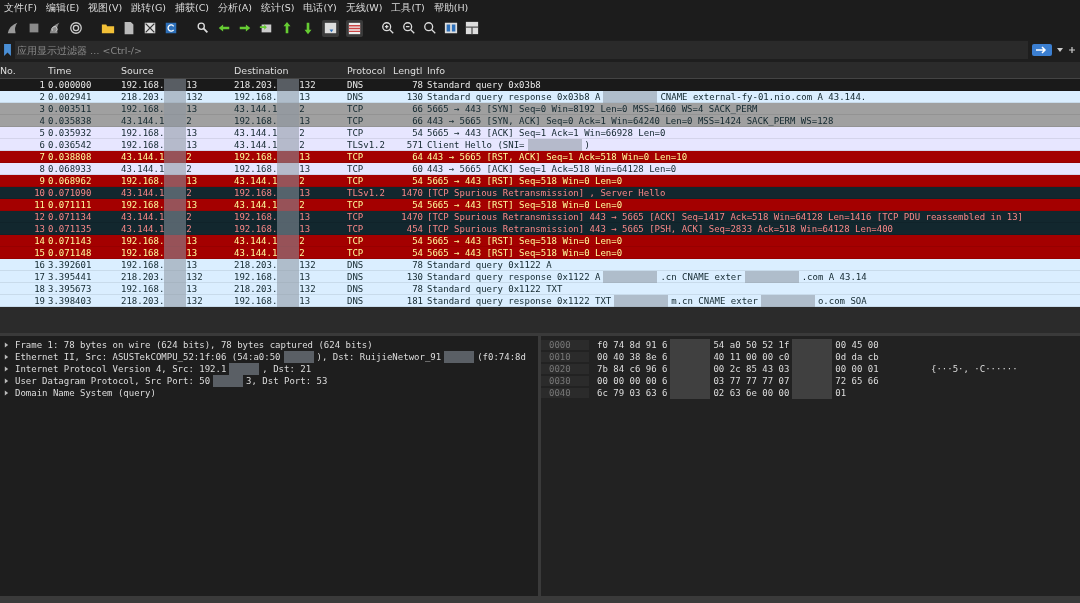  I want to click on detail-text: Frame 1: 78 bytes on wire (624 bits), 78 bytes captured (624 bits), so click(194, 345).